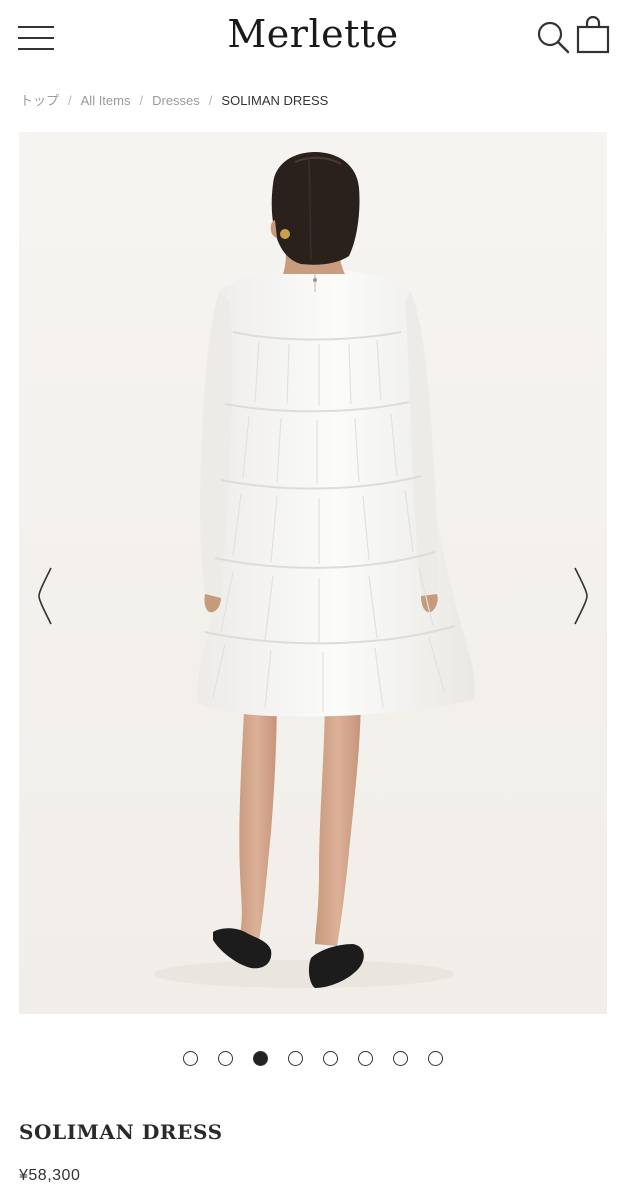 The image size is (626, 1200). What do you see at coordinates (553, 37) in the screenshot?
I see `search-icon` at bounding box center [553, 37].